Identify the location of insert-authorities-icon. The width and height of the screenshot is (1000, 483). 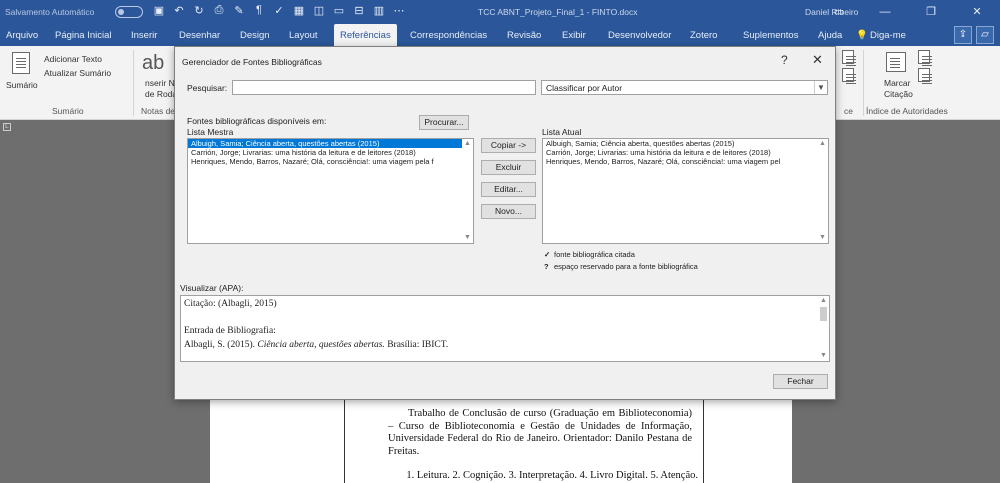
(925, 57).